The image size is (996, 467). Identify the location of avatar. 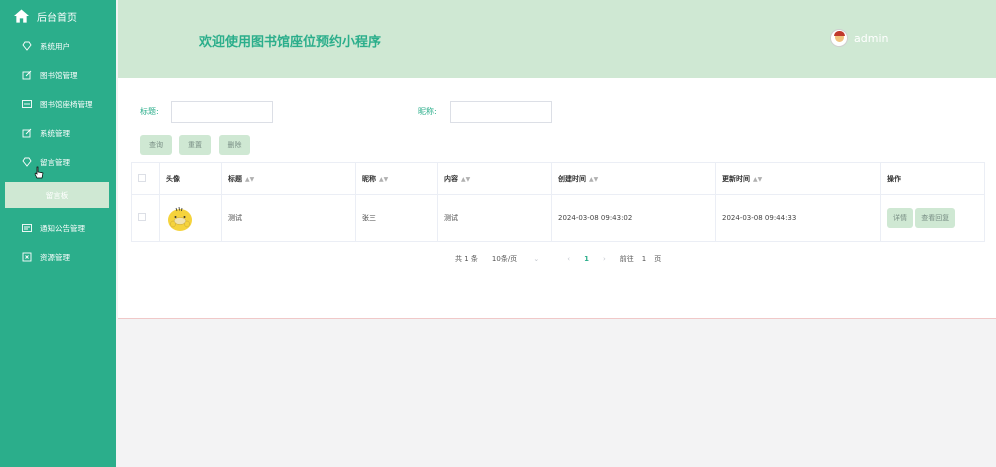
(180, 218).